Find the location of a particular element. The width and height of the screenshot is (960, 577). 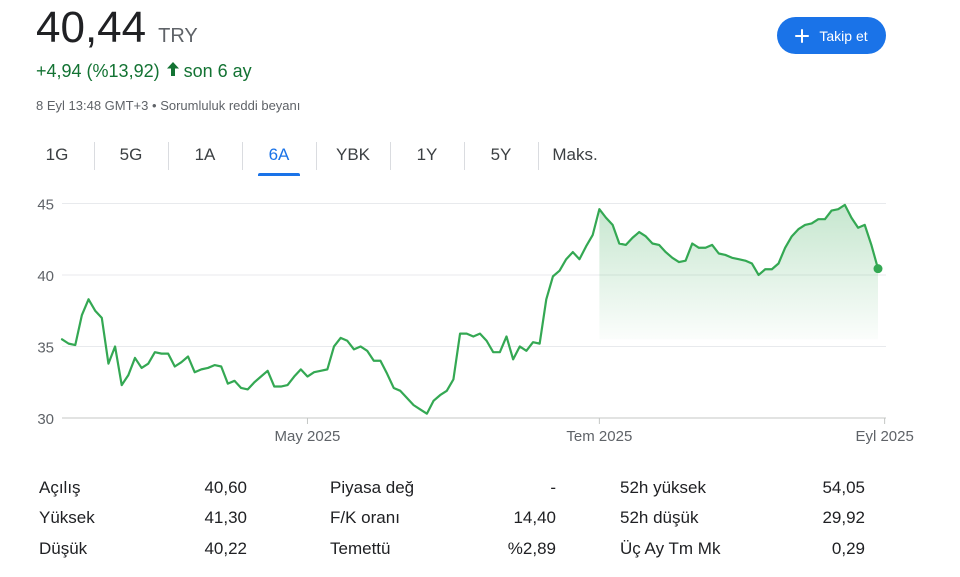

x-tick-label: Eyl 2025 is located at coordinates (884, 436).